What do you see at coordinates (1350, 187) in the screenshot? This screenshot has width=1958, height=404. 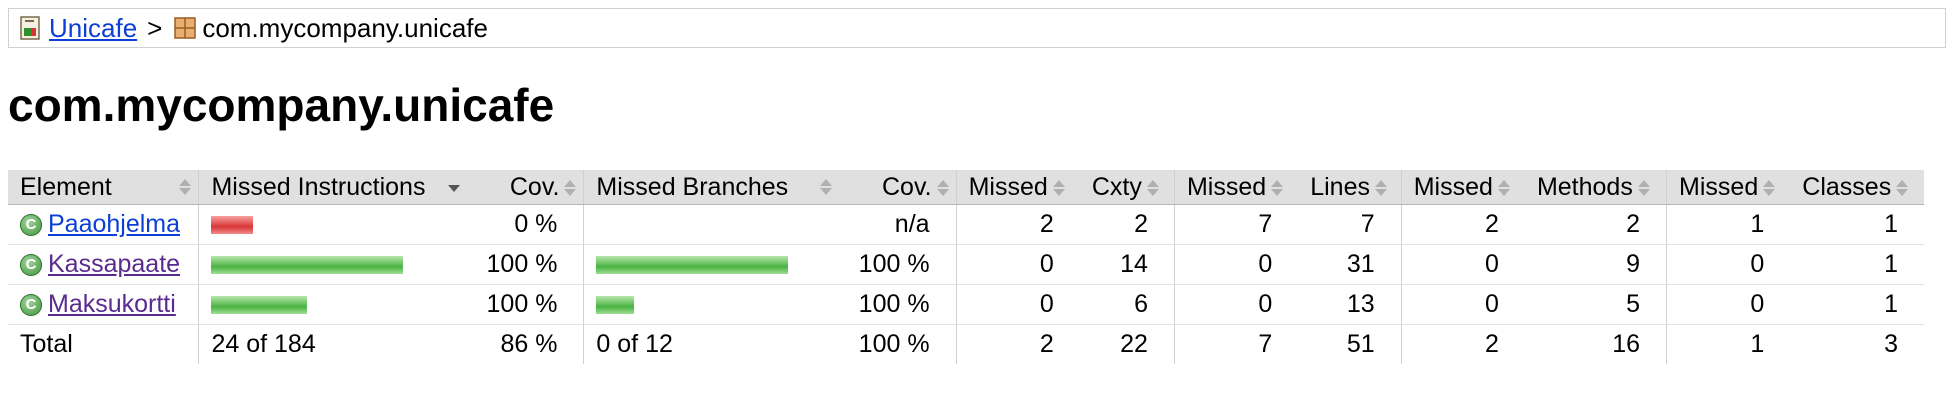 I see `header-lines: Lines` at bounding box center [1350, 187].